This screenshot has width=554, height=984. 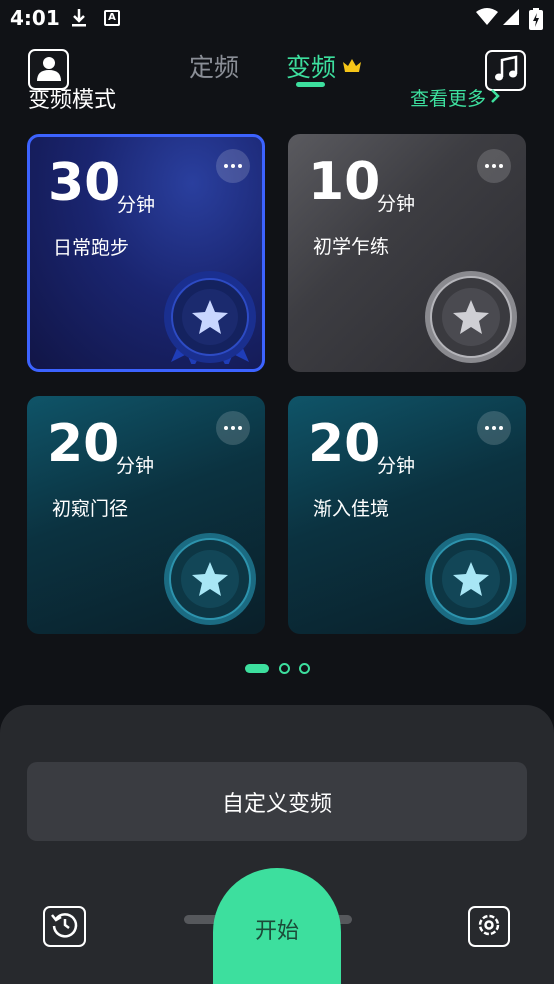 What do you see at coordinates (90, 509) in the screenshot?
I see `card-name: 初窥门径` at bounding box center [90, 509].